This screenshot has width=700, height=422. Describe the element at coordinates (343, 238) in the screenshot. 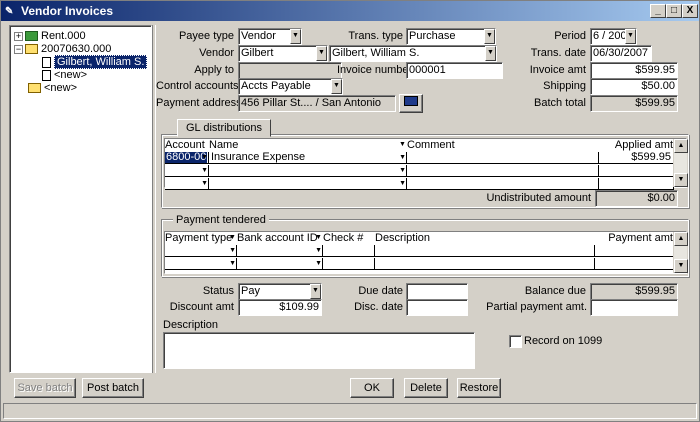

I see `col-check-header: Check #` at that location.